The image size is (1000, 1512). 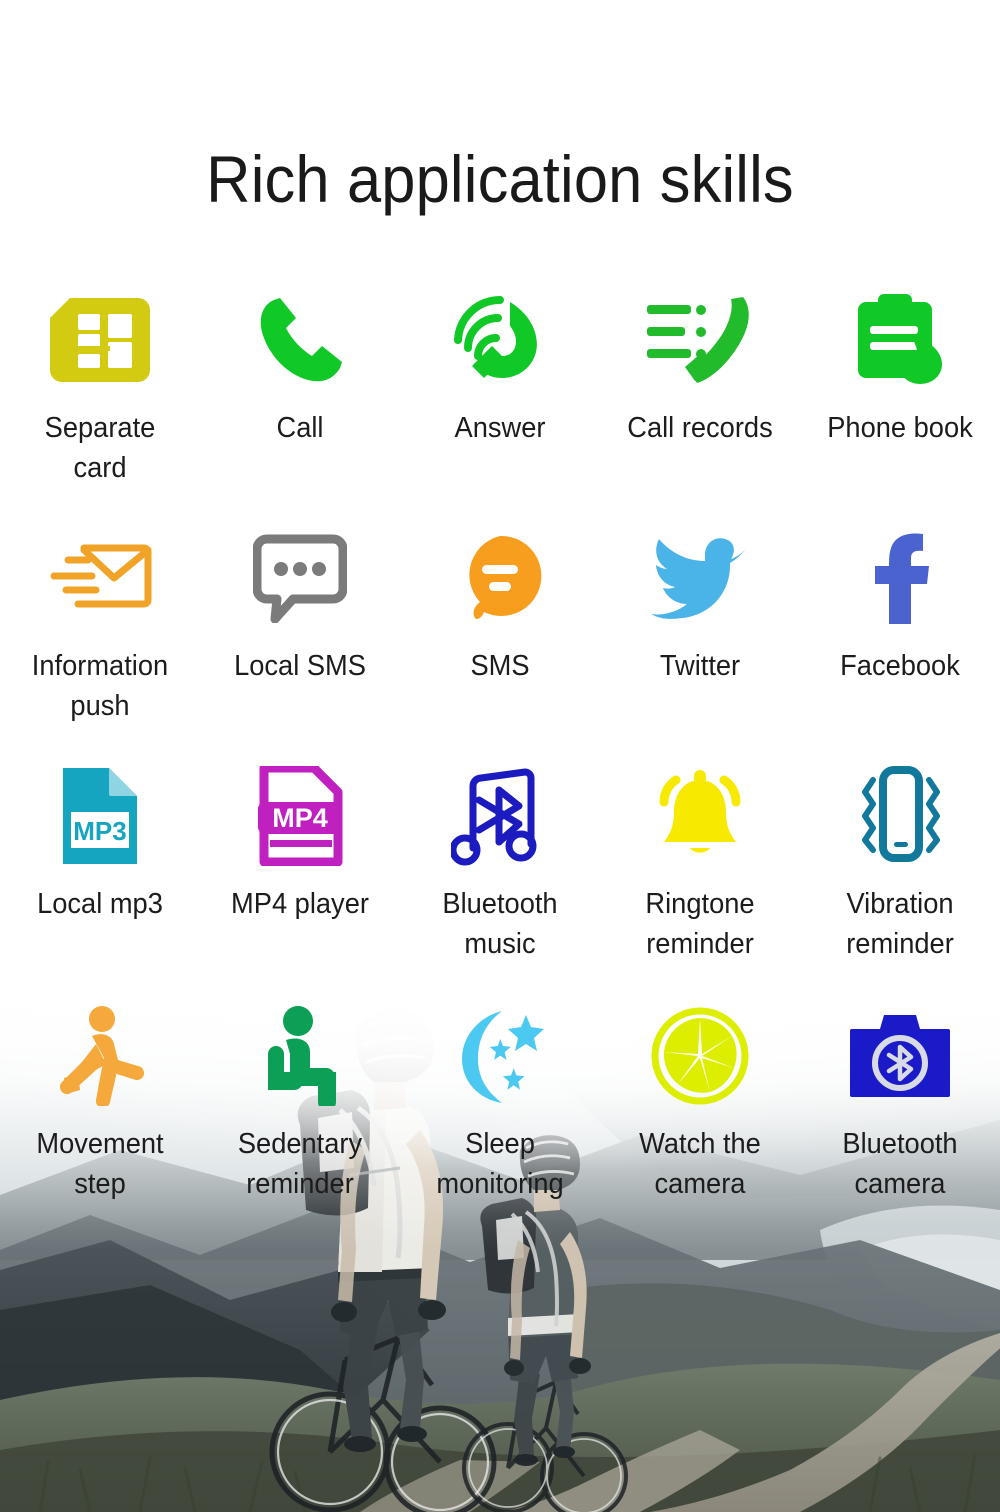 What do you see at coordinates (500, 578) in the screenshot?
I see `sms-bubble-icon` at bounding box center [500, 578].